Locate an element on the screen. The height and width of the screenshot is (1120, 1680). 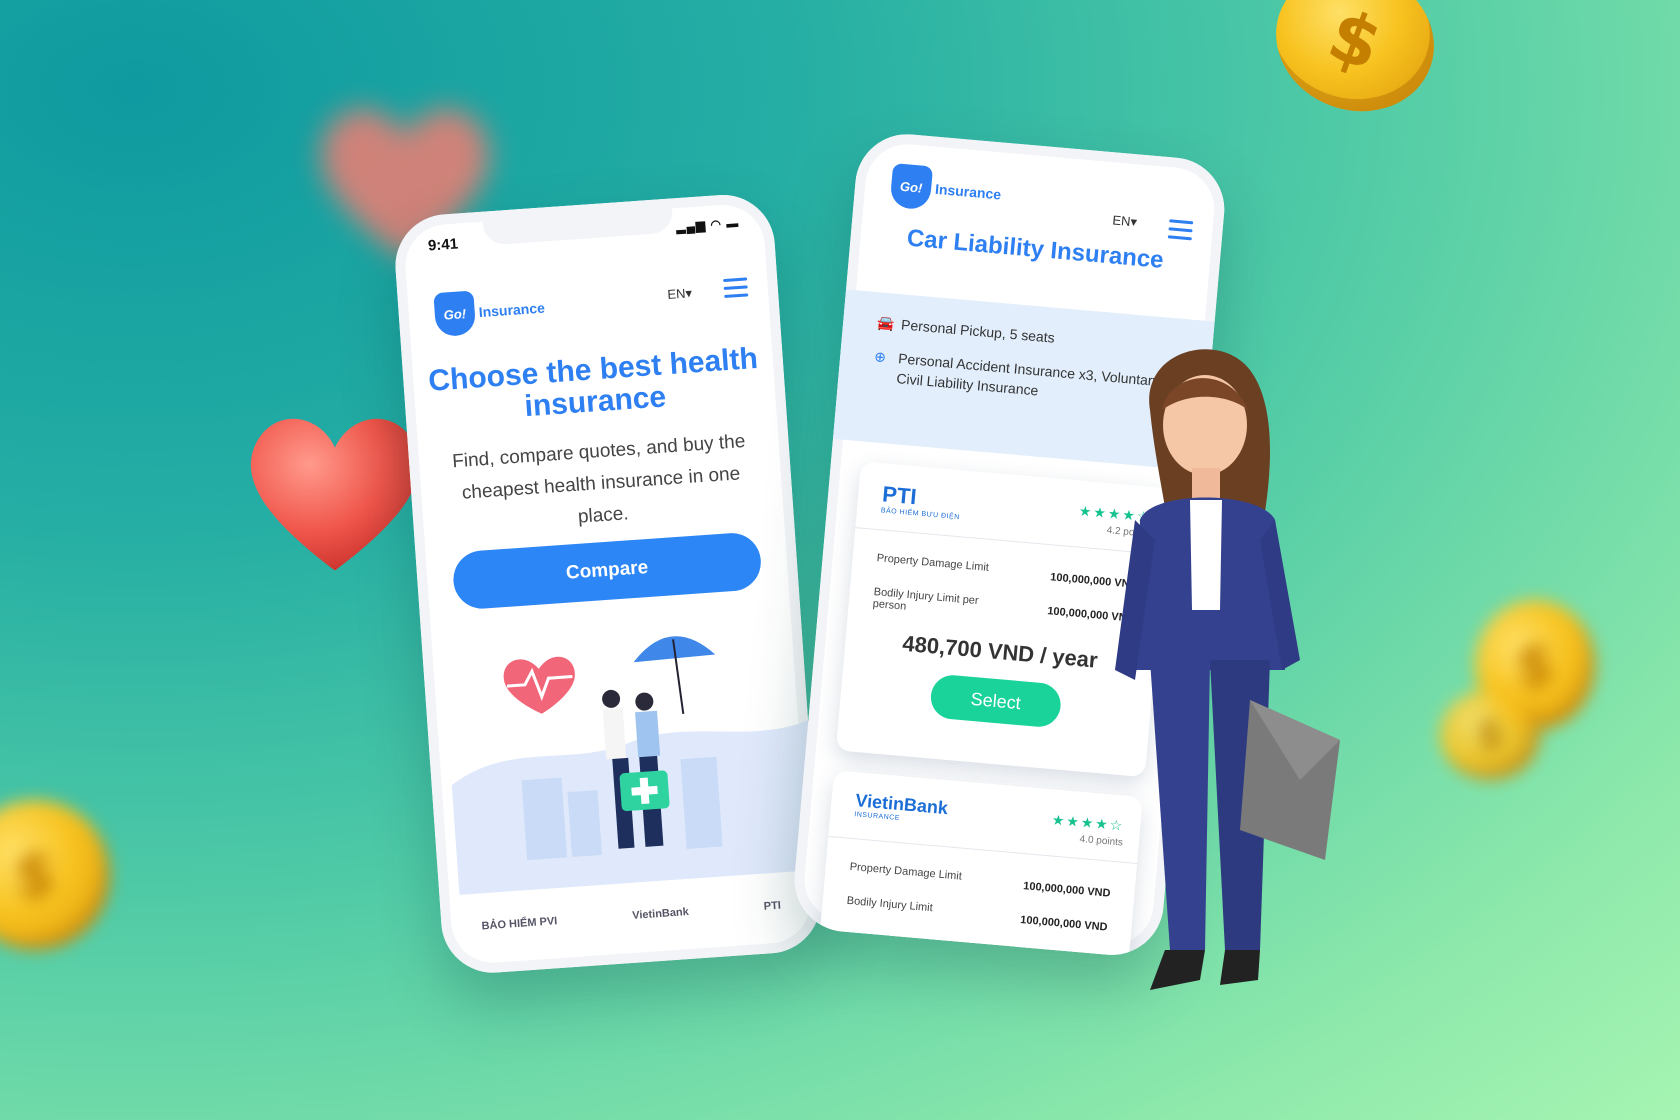
vehicle-type: Personal Pickup, 5 seats is located at coordinates (978, 331).